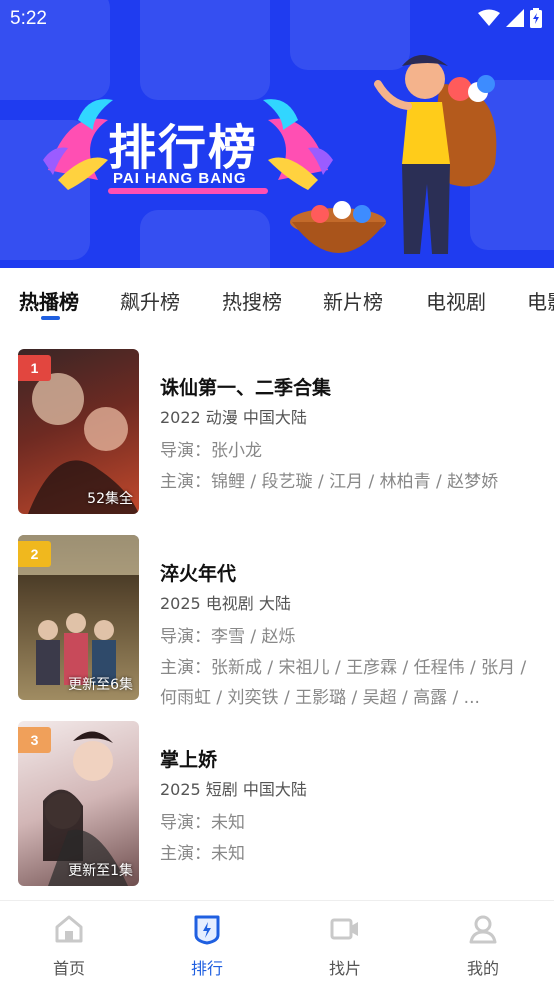 Image resolution: width=554 pixels, height=984 pixels. What do you see at coordinates (34, 368) in the screenshot?
I see `rank-badge: 1` at bounding box center [34, 368].